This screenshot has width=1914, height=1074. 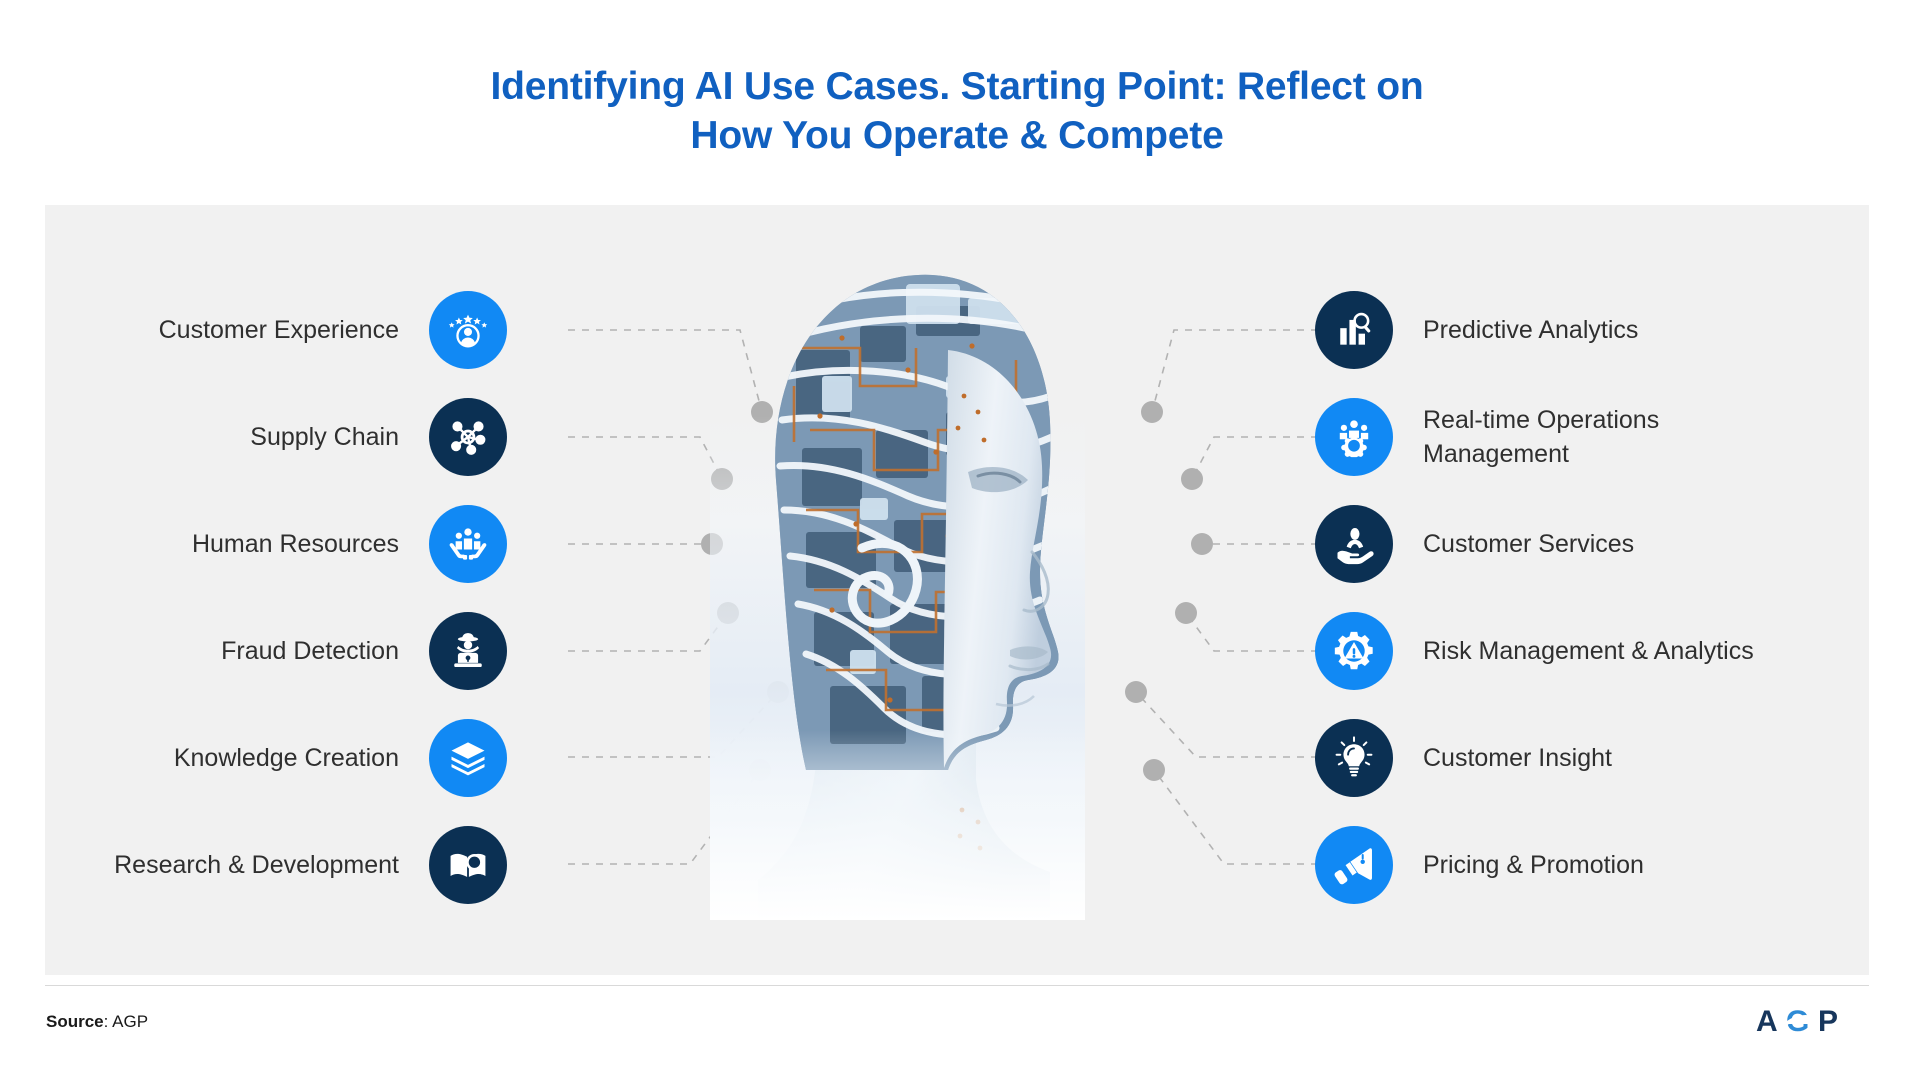 I want to click on use-case-item-supply-chain: Supply Chain, so click(x=378, y=437).